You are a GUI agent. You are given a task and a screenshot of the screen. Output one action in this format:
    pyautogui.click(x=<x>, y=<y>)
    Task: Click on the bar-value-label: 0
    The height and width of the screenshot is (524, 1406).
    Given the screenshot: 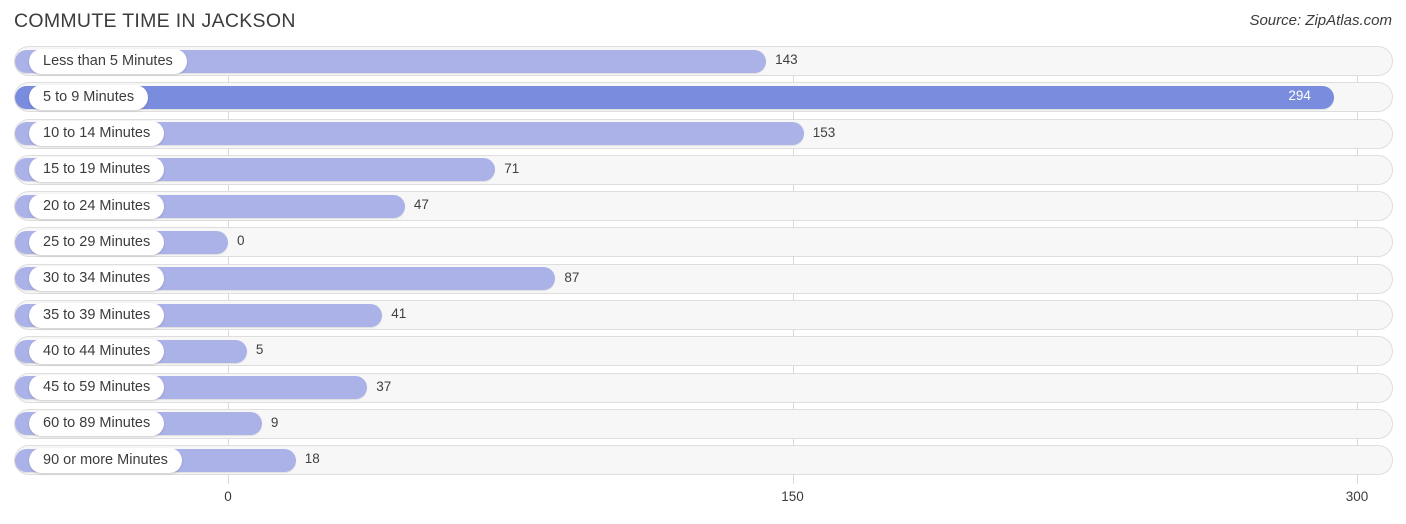 What is the action you would take?
    pyautogui.click(x=241, y=241)
    